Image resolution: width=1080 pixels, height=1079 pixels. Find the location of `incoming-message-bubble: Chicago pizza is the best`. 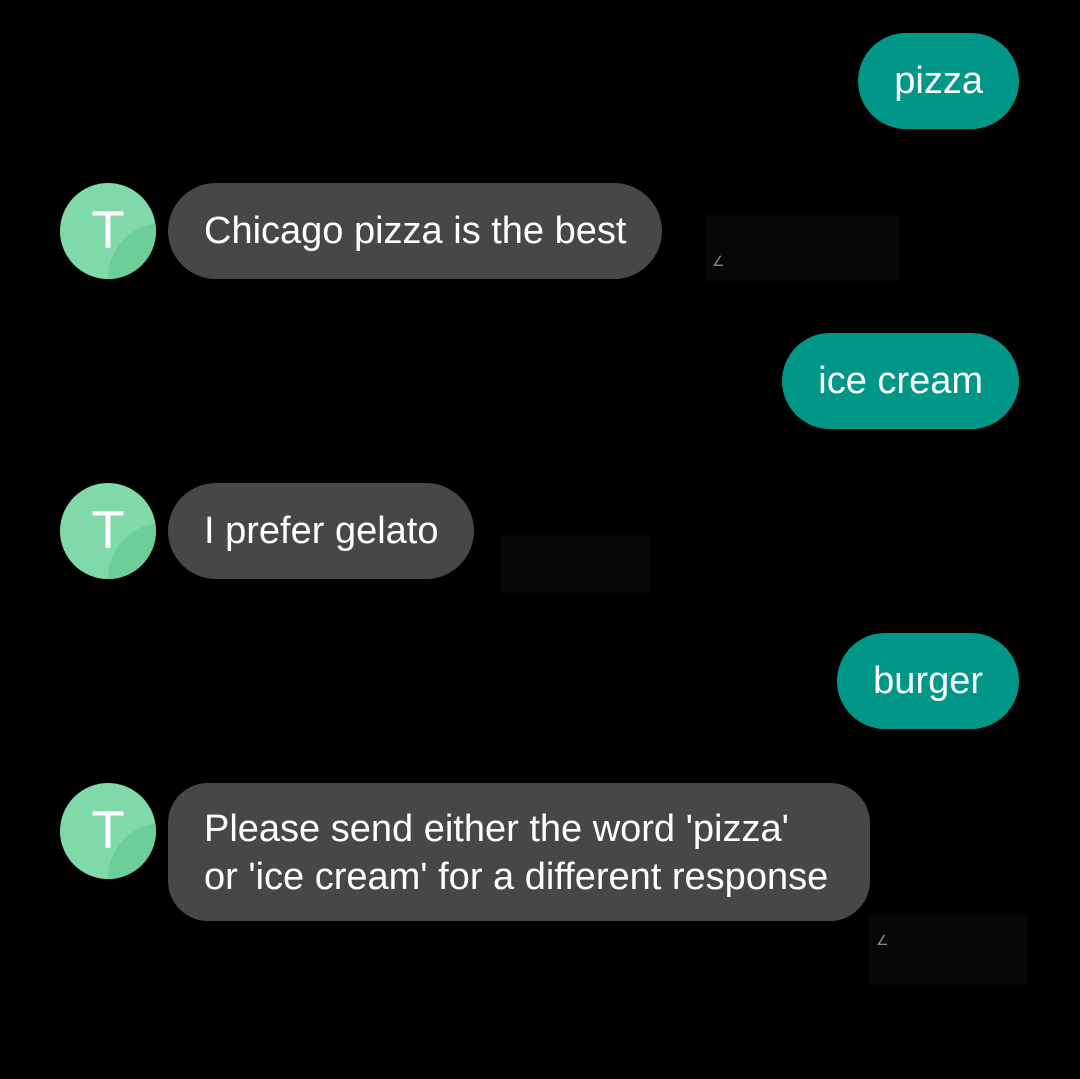

incoming-message-bubble: Chicago pizza is the best is located at coordinates (415, 231).